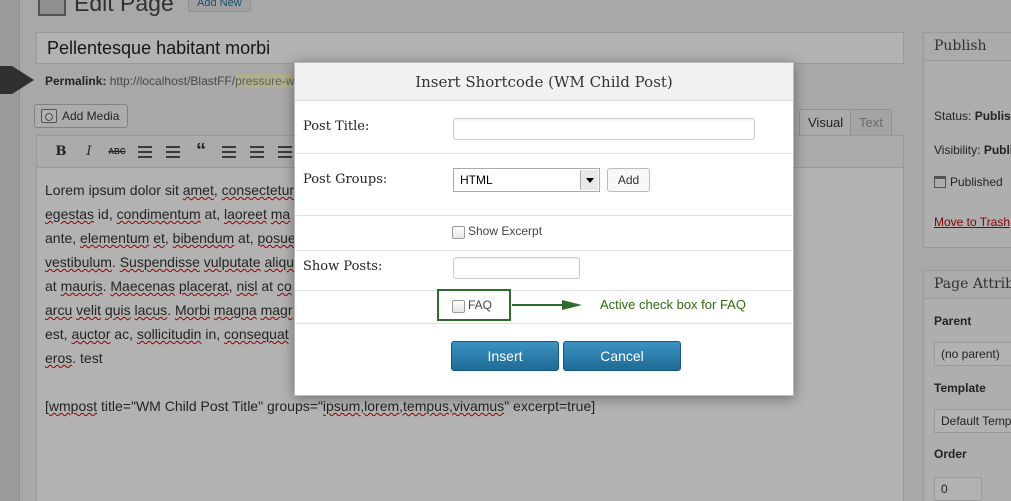 This screenshot has height=501, width=1011. I want to click on show-posts-row: Show Posts:, so click(544, 271).